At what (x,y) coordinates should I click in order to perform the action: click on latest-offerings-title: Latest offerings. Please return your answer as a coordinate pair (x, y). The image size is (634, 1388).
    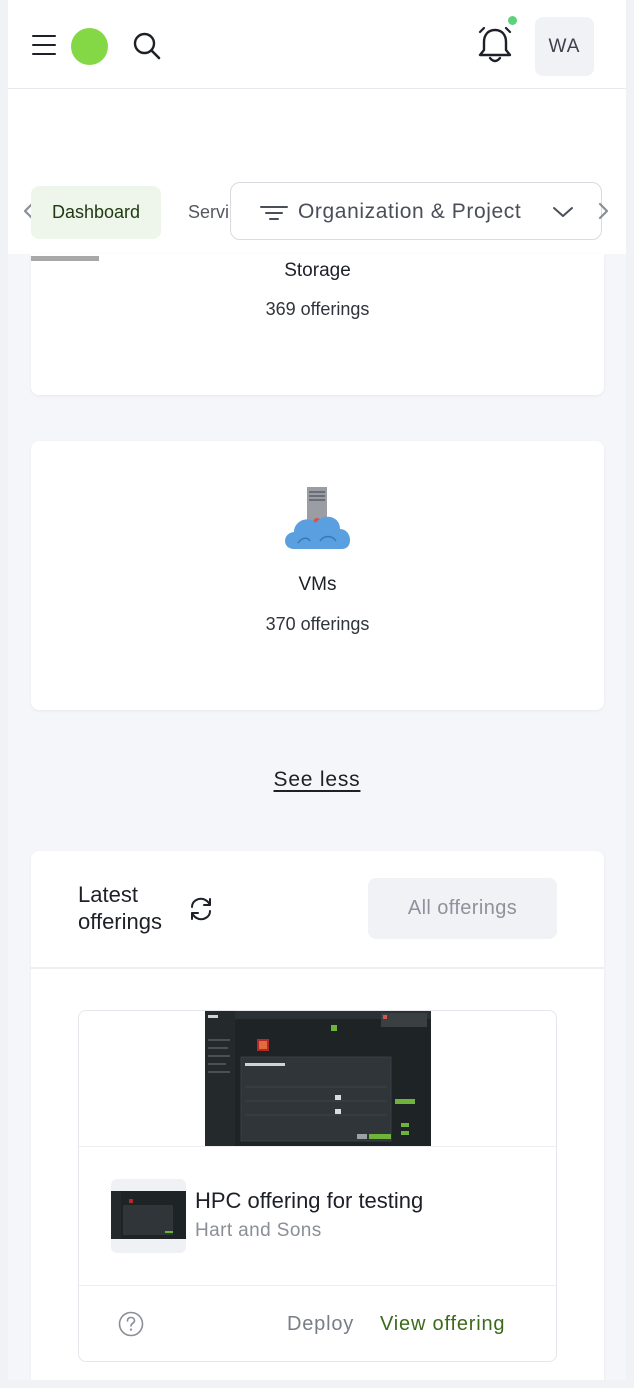
    Looking at the image, I should click on (120, 908).